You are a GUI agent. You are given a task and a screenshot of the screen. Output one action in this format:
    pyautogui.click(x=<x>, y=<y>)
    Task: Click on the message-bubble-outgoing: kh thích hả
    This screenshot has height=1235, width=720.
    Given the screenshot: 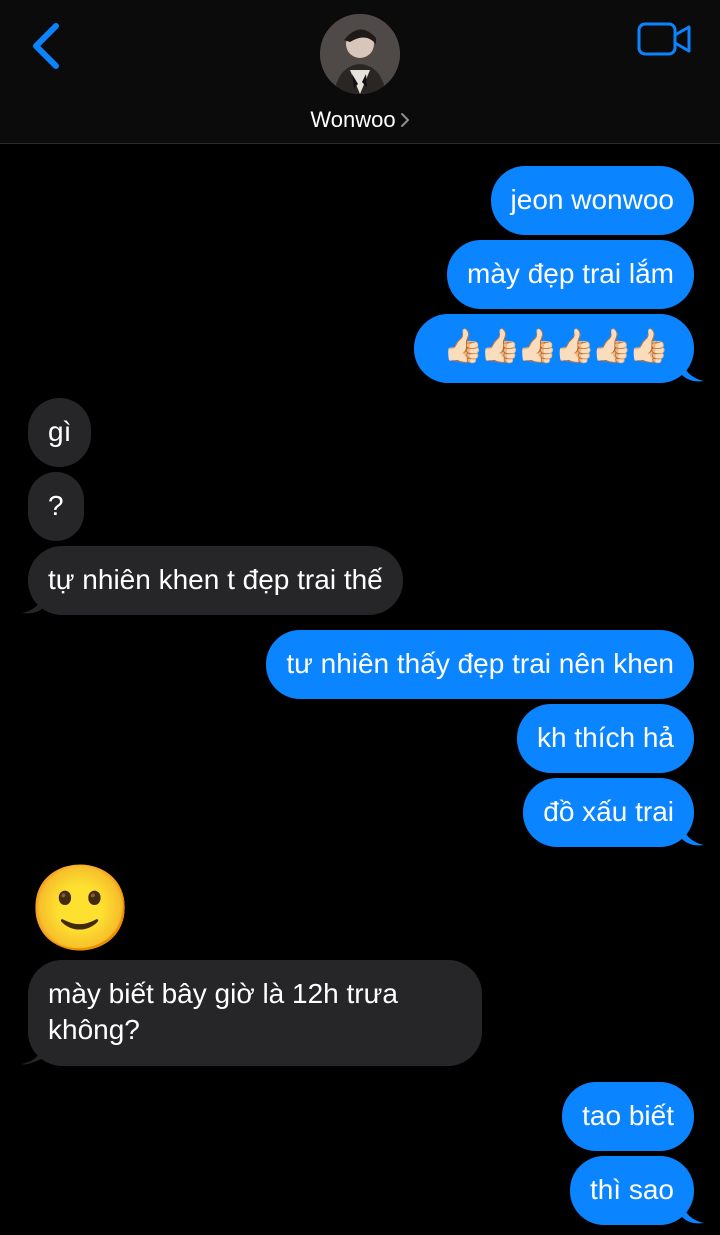 What is the action you would take?
    pyautogui.click(x=605, y=738)
    